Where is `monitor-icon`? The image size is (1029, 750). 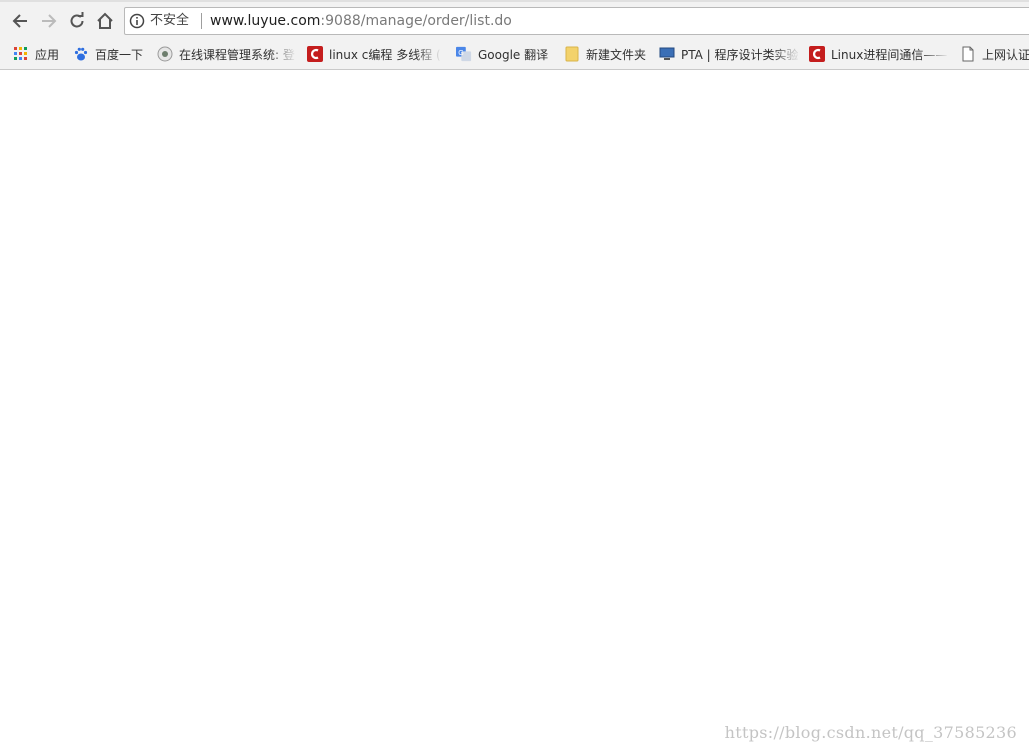
monitor-icon is located at coordinates (667, 54).